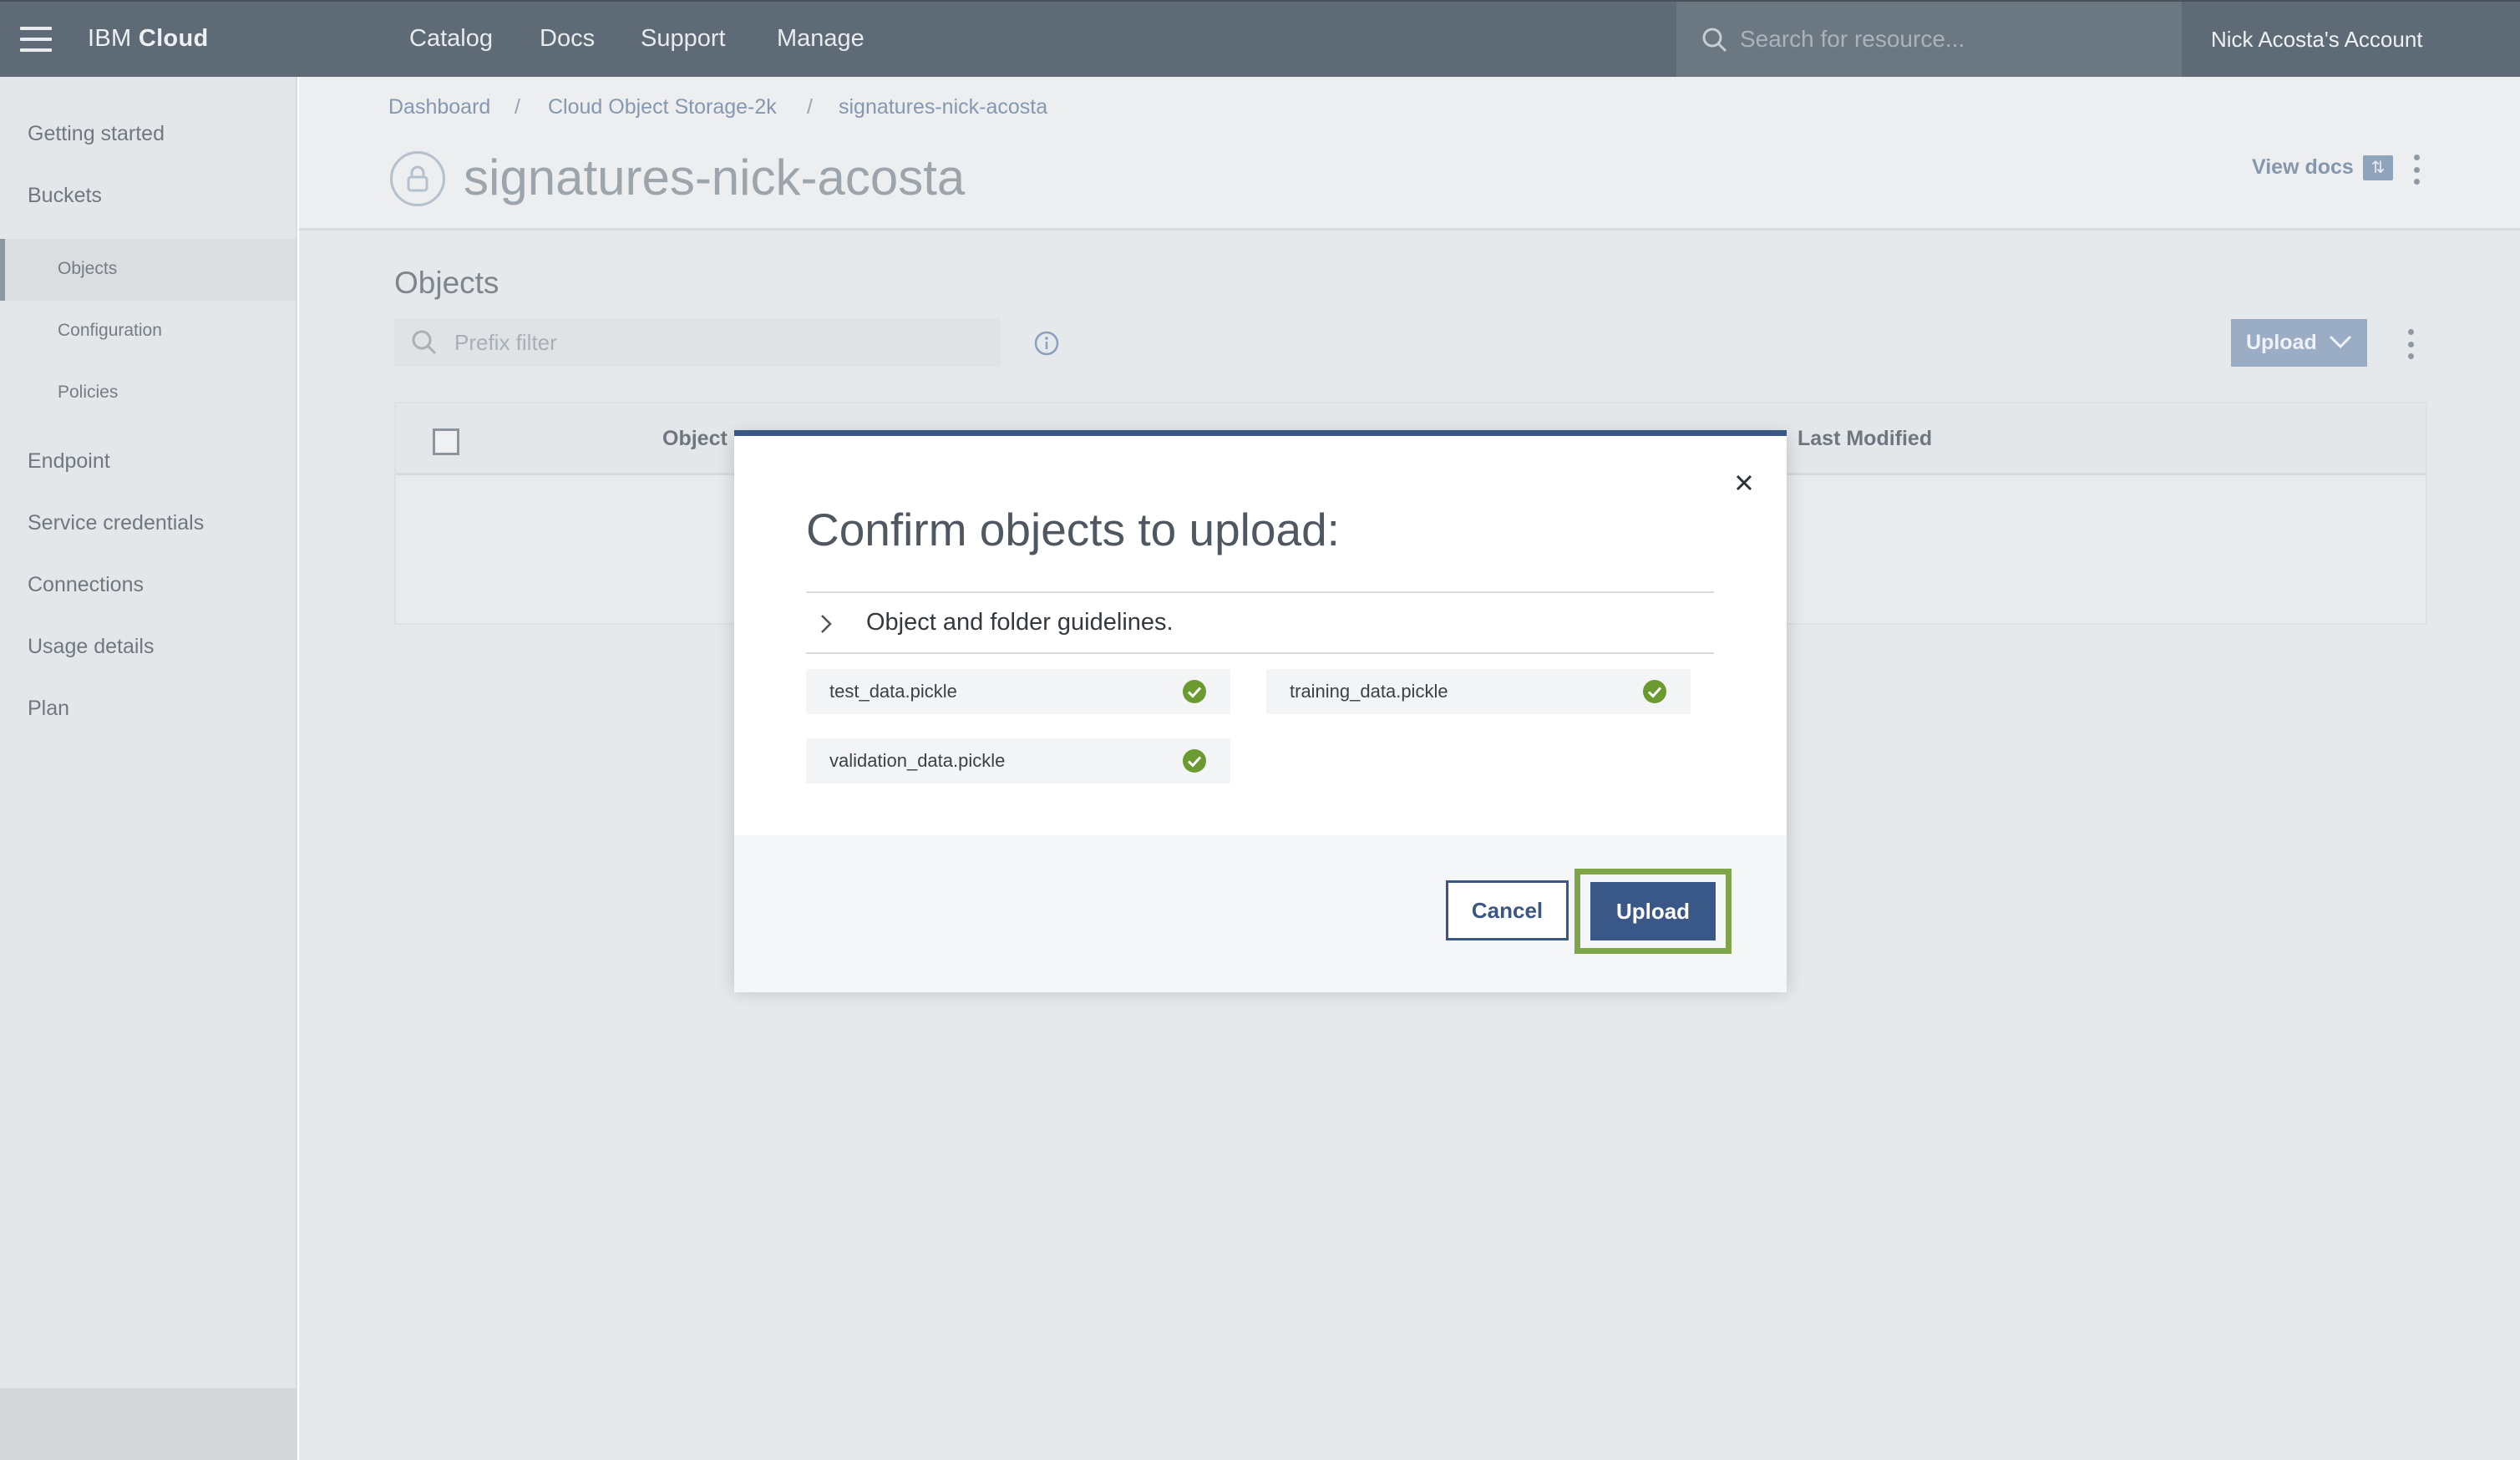  Describe the element at coordinates (36, 39) in the screenshot. I see `hamburger-menu-icon` at that location.